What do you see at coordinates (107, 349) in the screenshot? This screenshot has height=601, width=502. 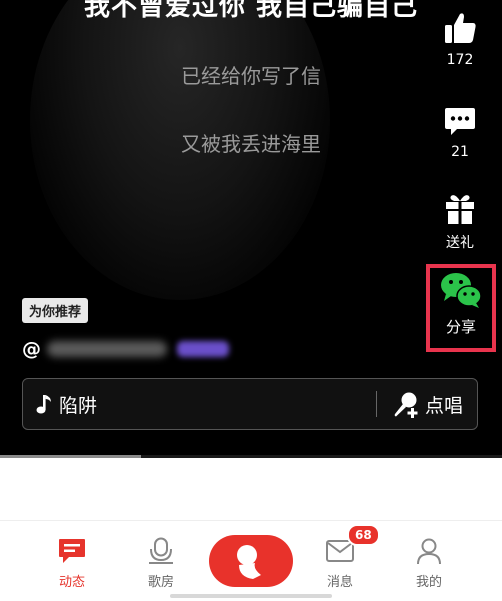 I see `blurred-username` at bounding box center [107, 349].